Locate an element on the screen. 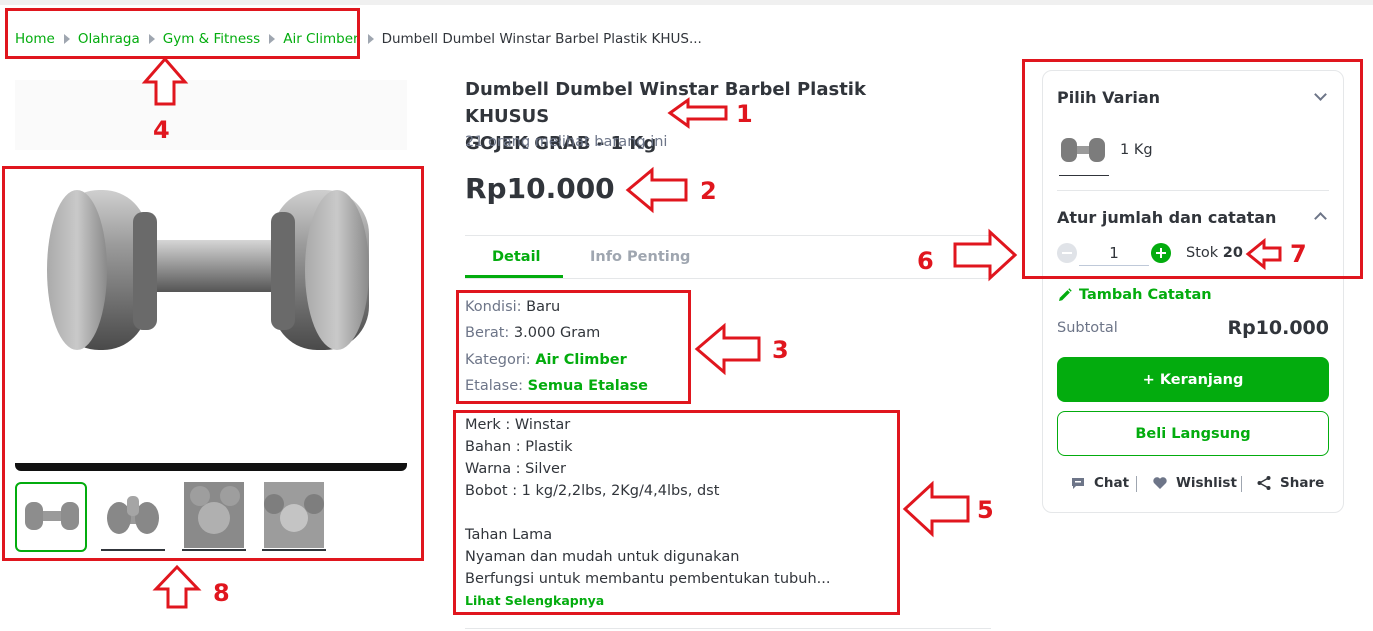  arrow-3-icon is located at coordinates (727, 349).